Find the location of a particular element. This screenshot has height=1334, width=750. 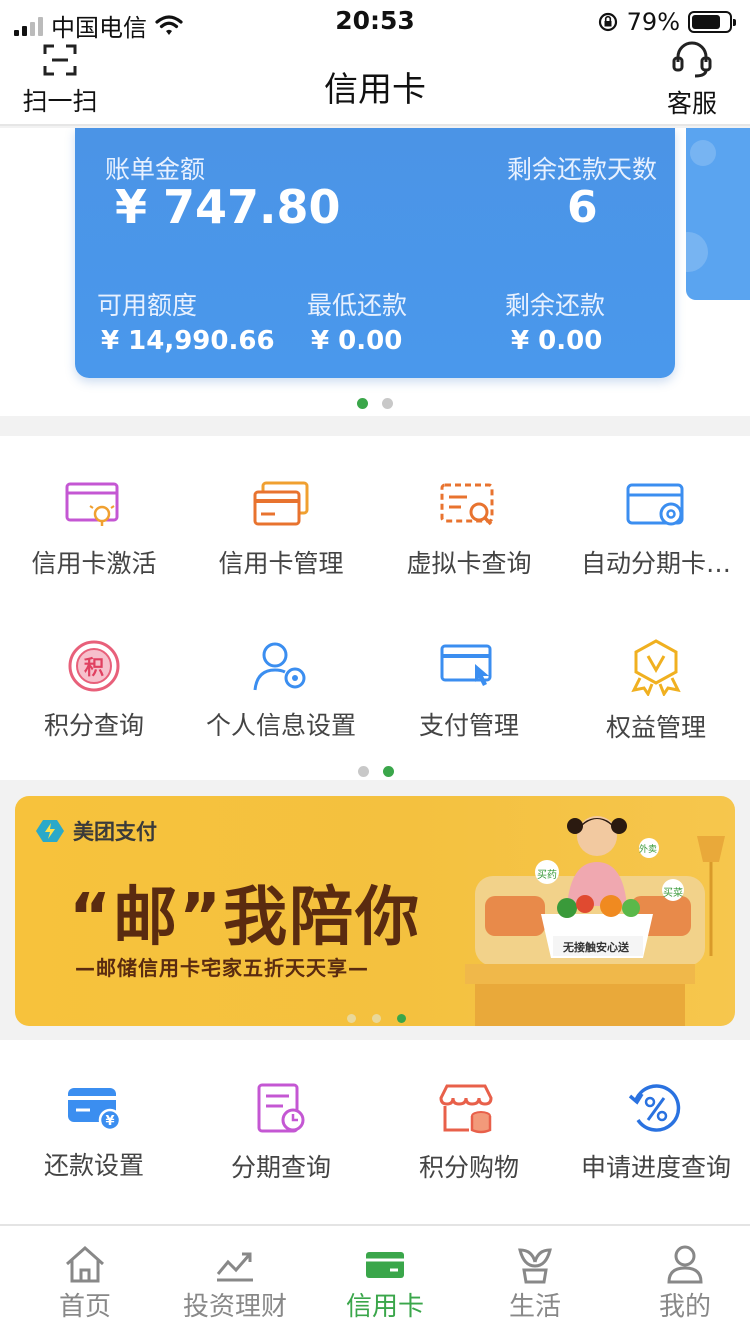

virtual-card-search-icon is located at coordinates (467, 504).